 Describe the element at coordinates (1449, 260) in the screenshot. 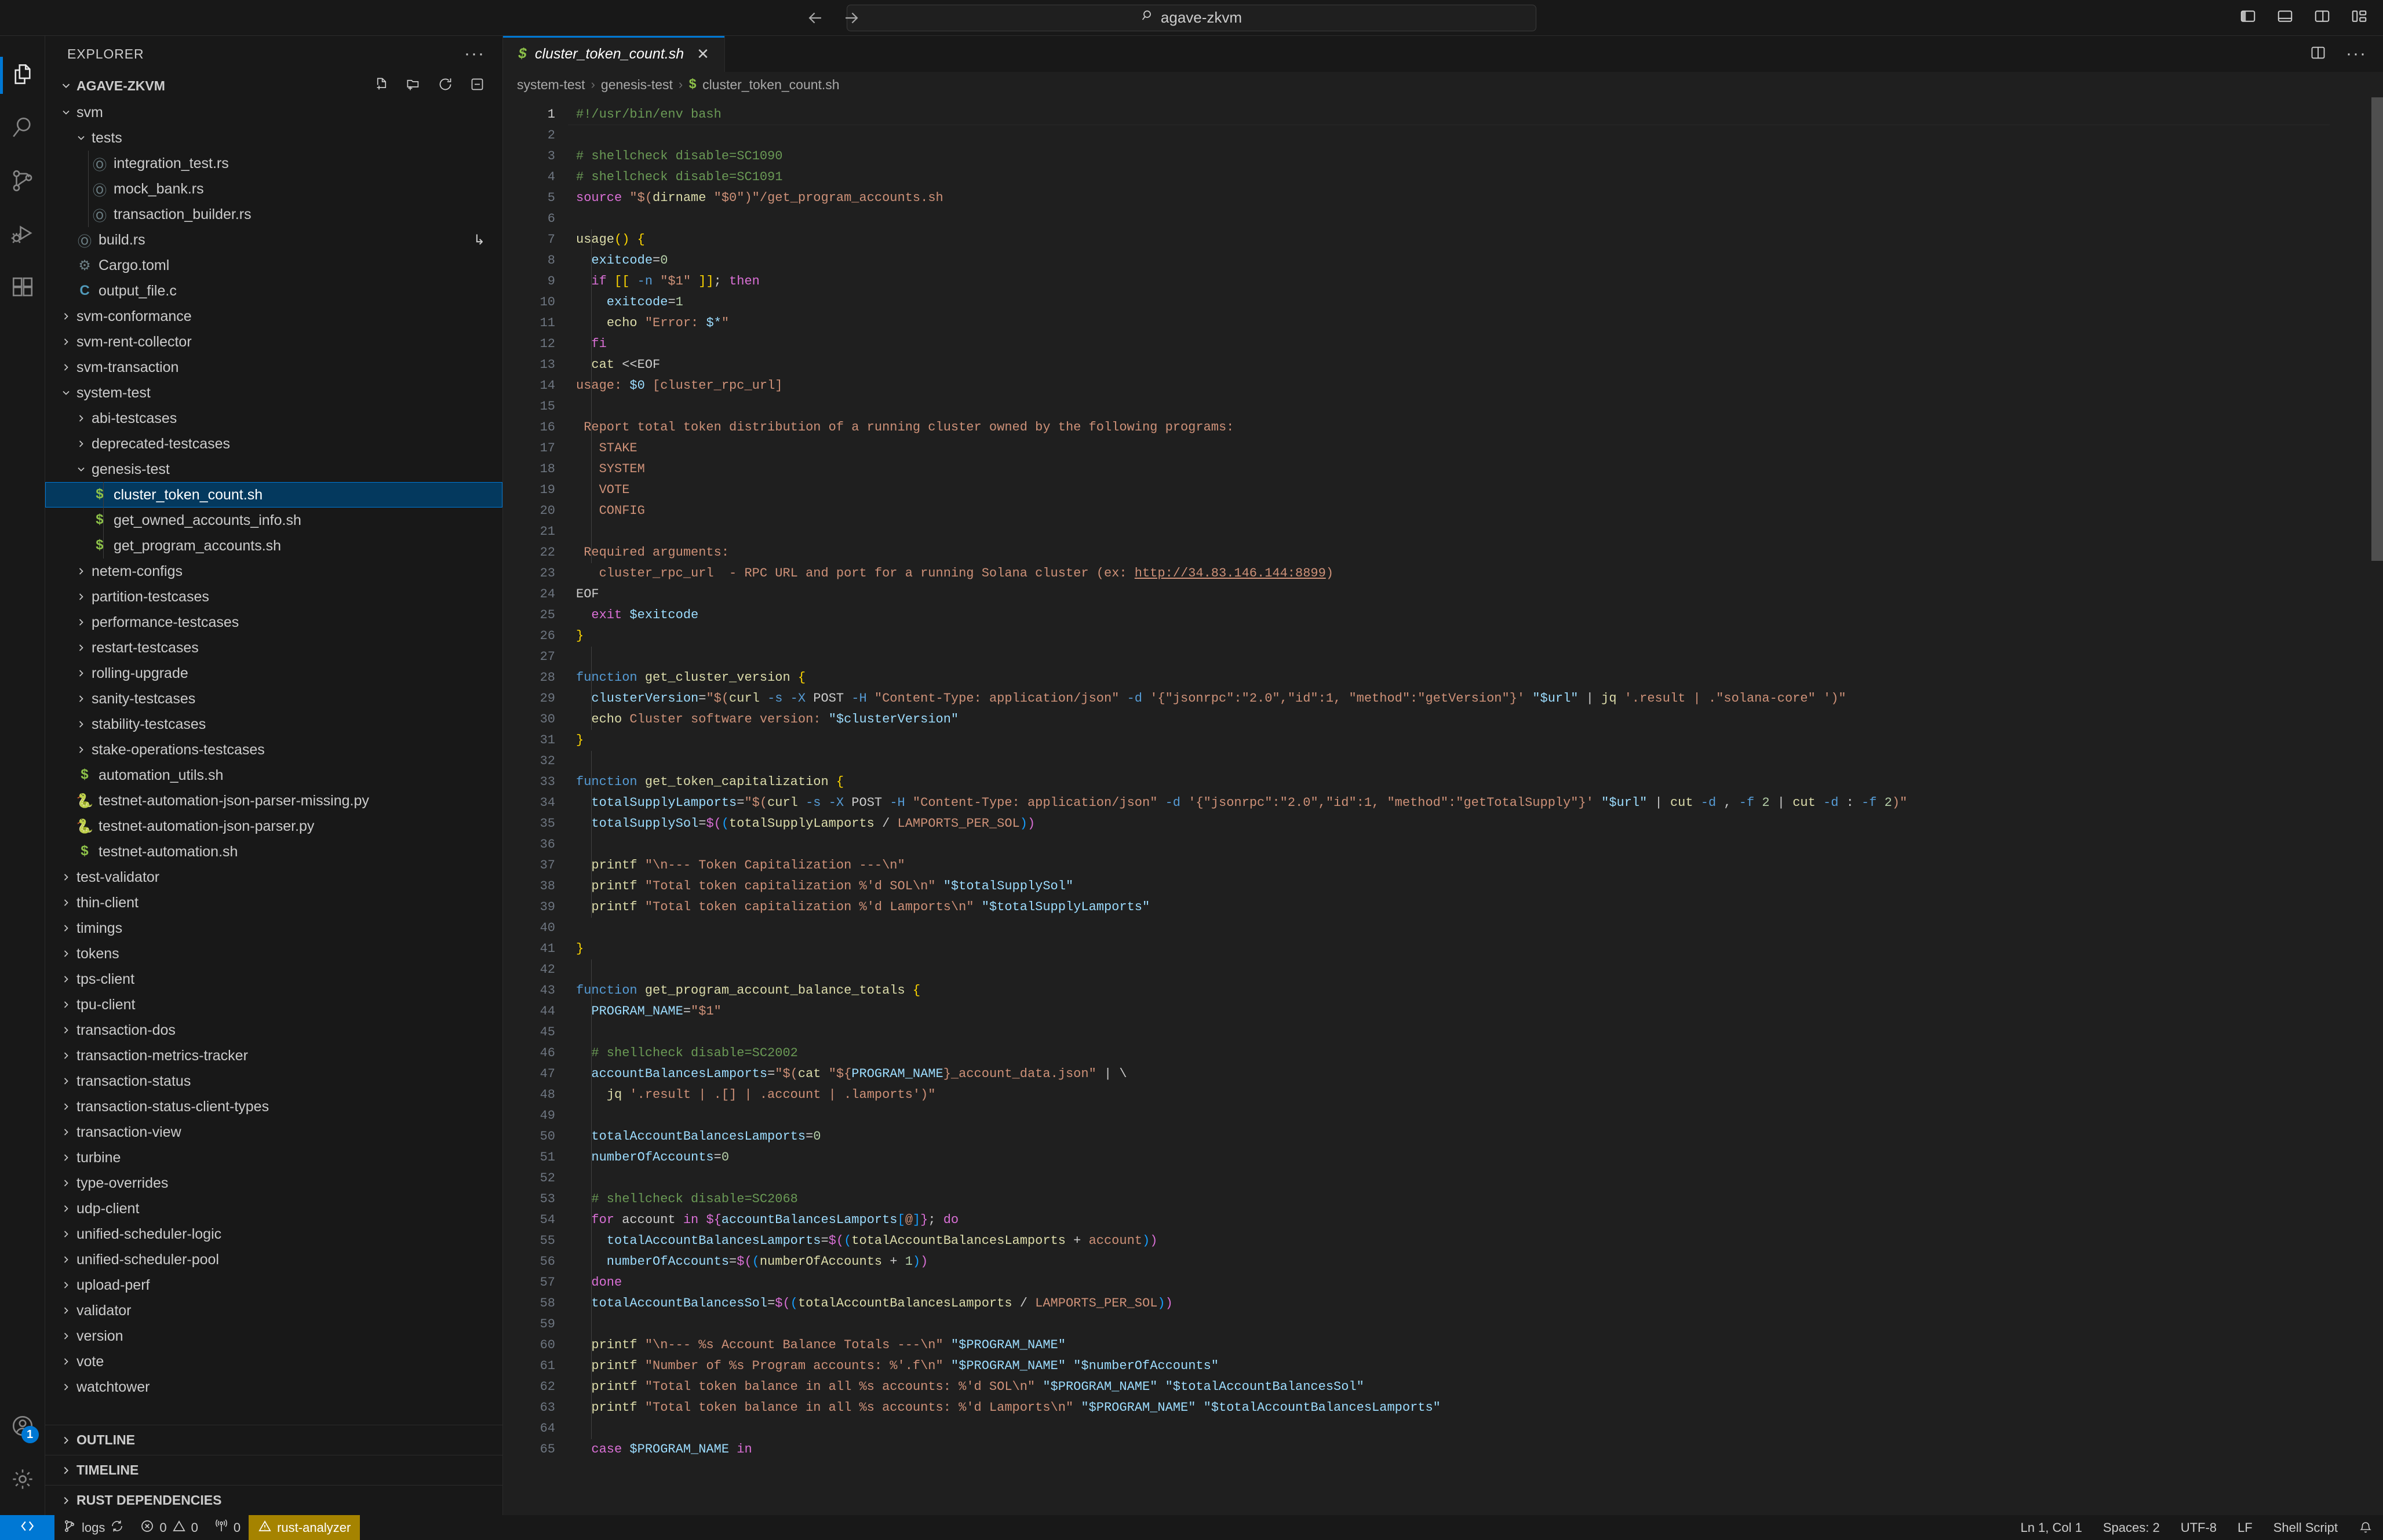

I see `code-line: exitcode=0` at that location.